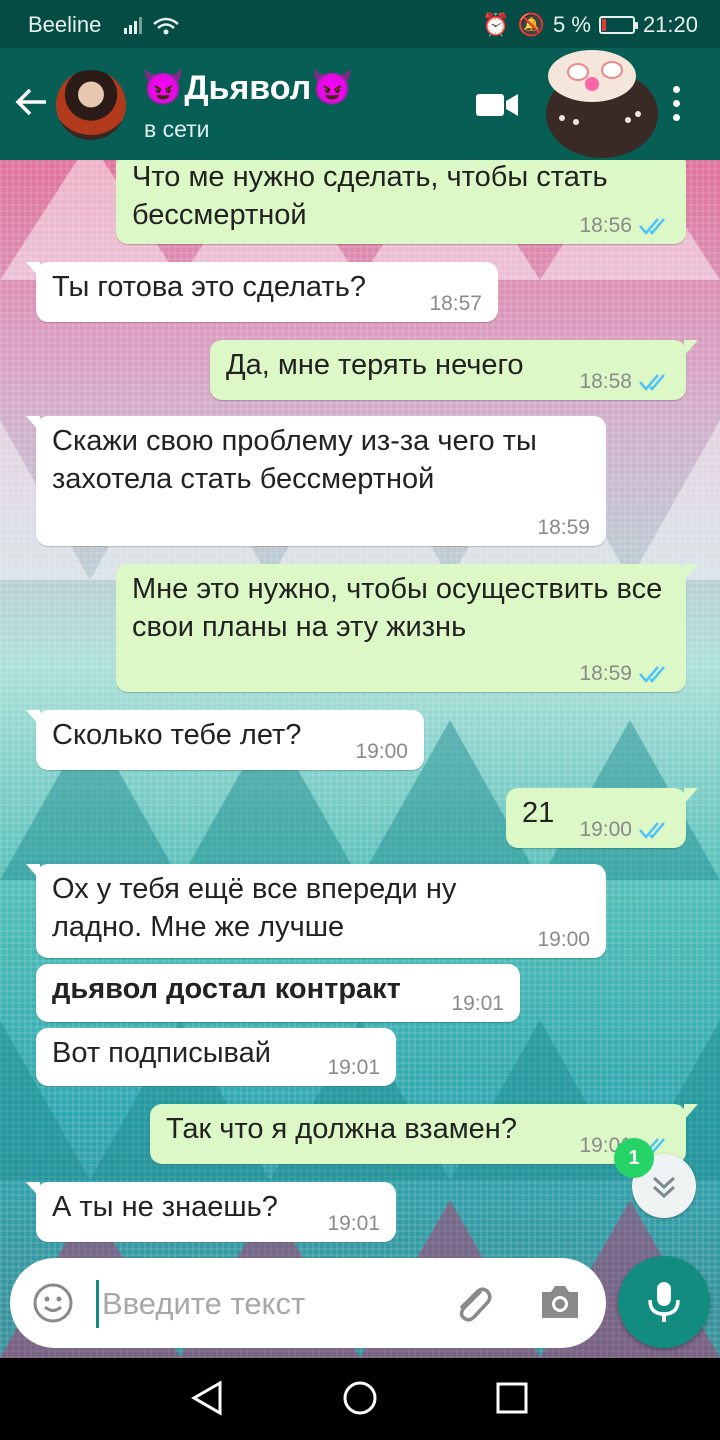 The width and height of the screenshot is (720, 1440). What do you see at coordinates (272, 1304) in the screenshot?
I see `message-input` at bounding box center [272, 1304].